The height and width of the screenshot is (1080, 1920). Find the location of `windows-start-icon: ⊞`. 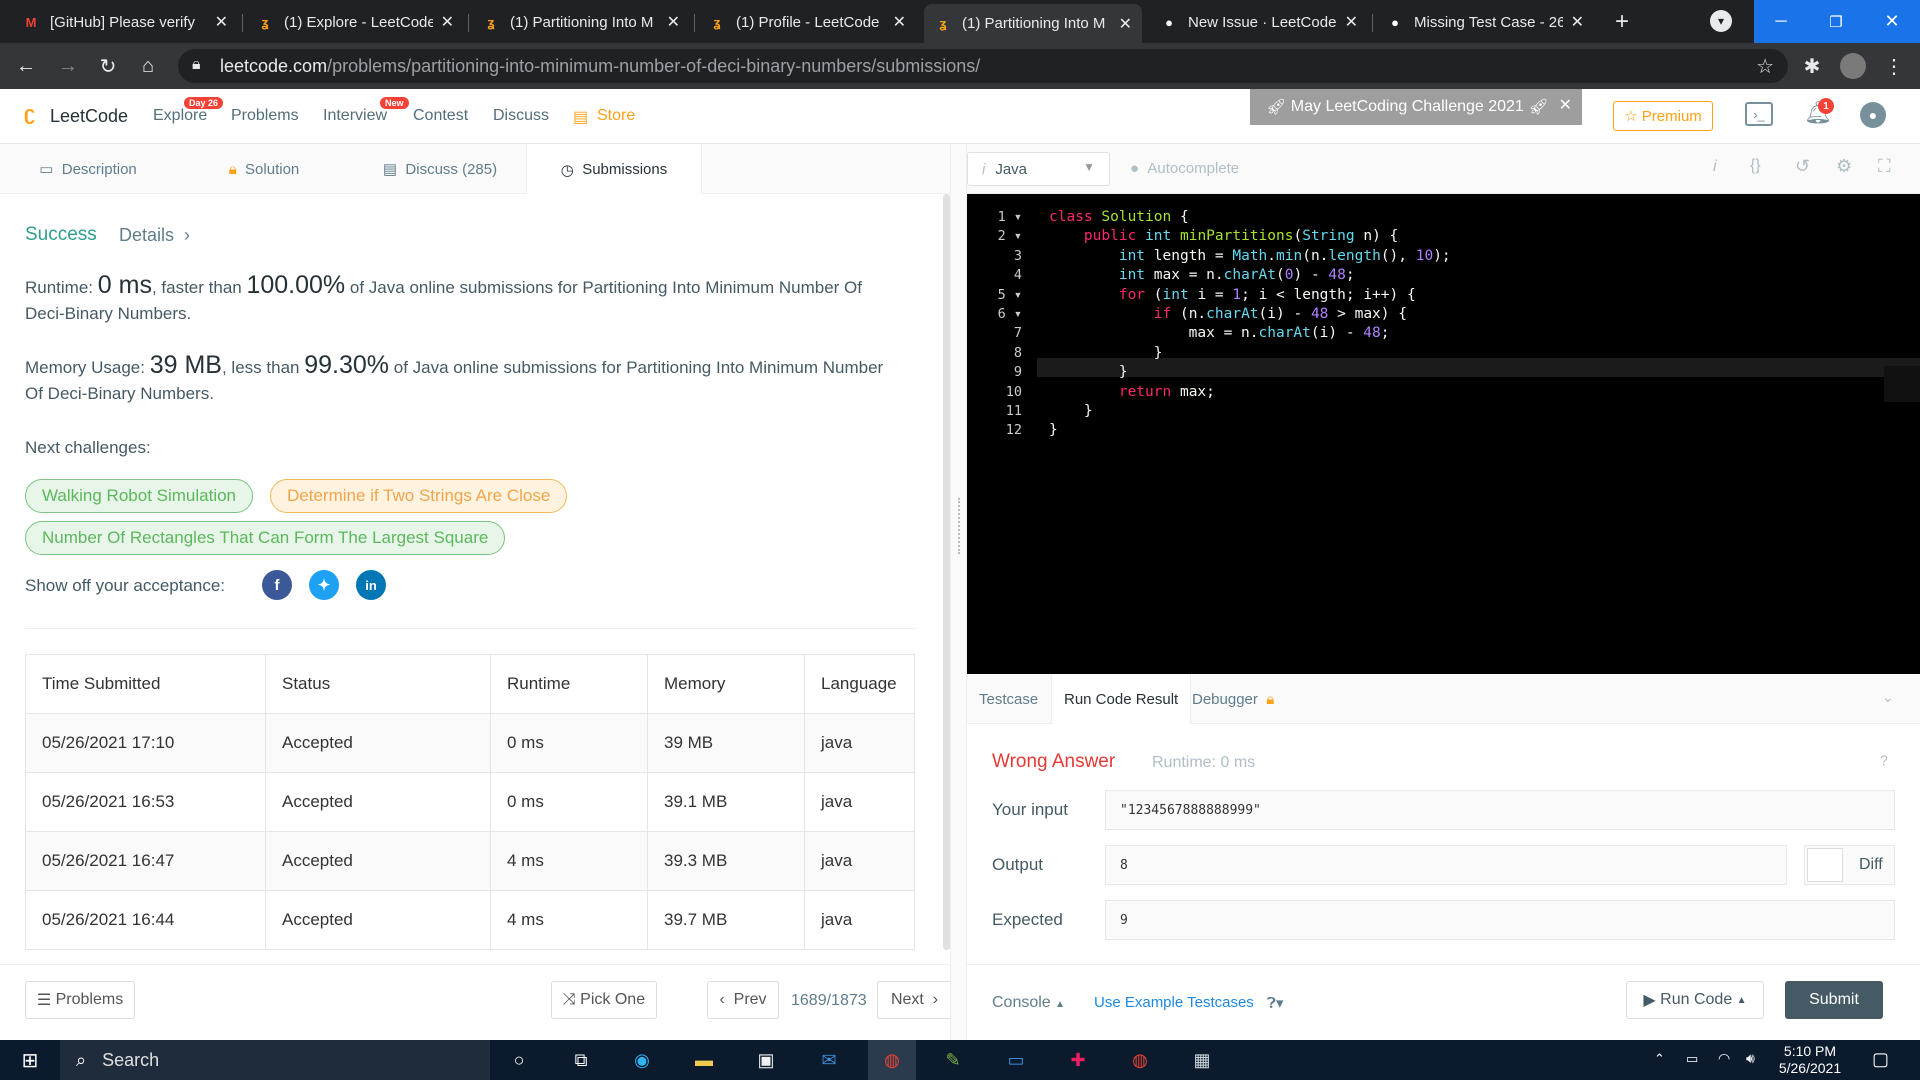

windows-start-icon: ⊞ is located at coordinates (30, 1060).